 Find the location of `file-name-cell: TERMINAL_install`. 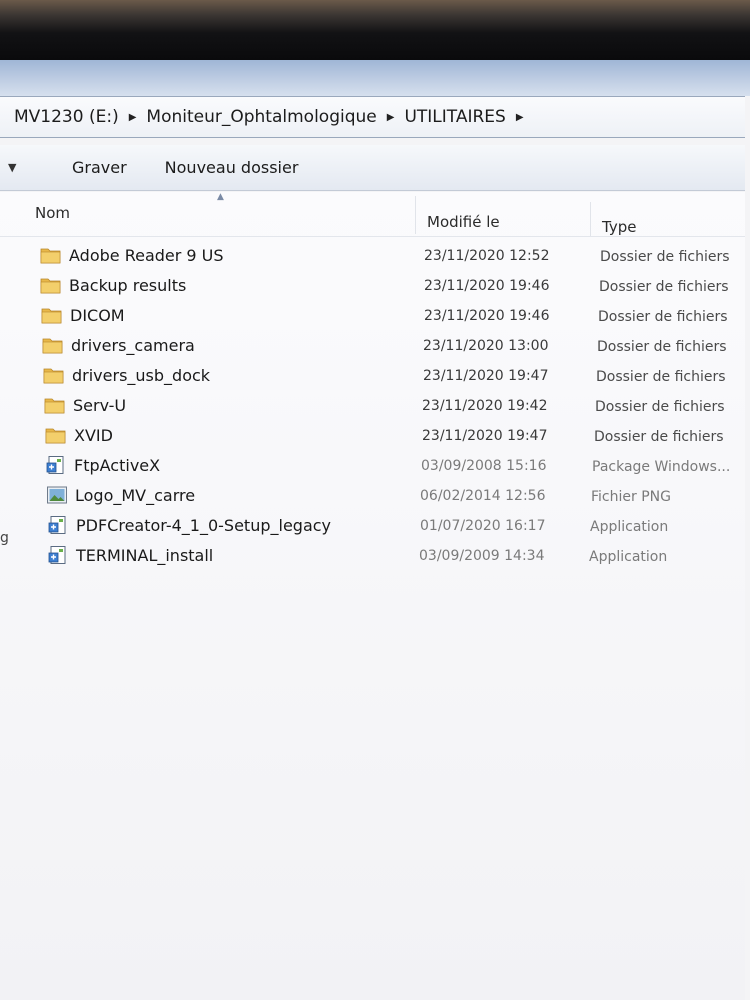

file-name-cell: TERMINAL_install is located at coordinates (130, 555).